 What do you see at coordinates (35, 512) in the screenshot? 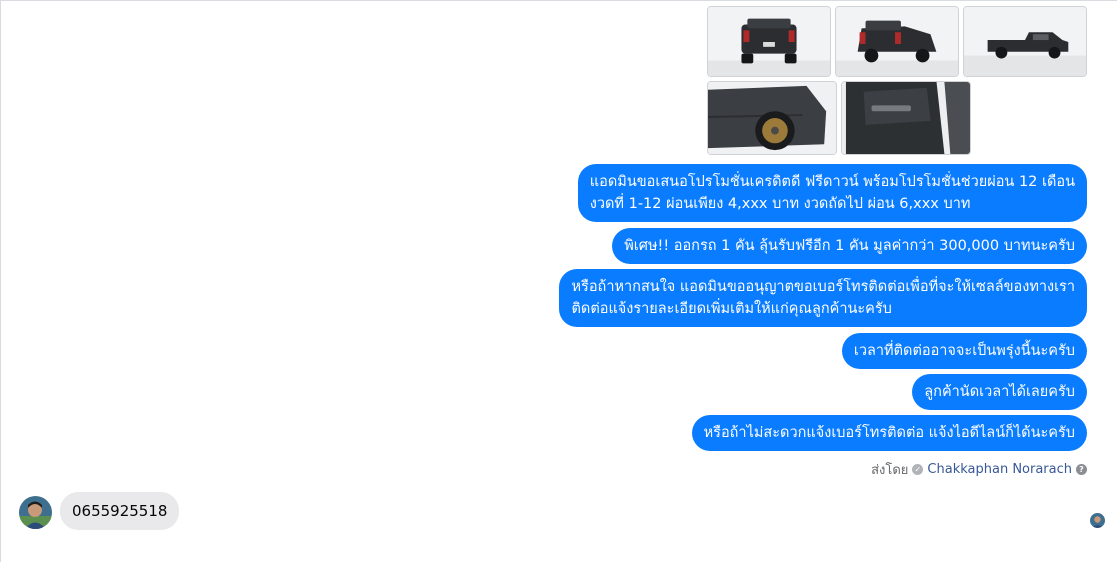
I see `avatar` at bounding box center [35, 512].